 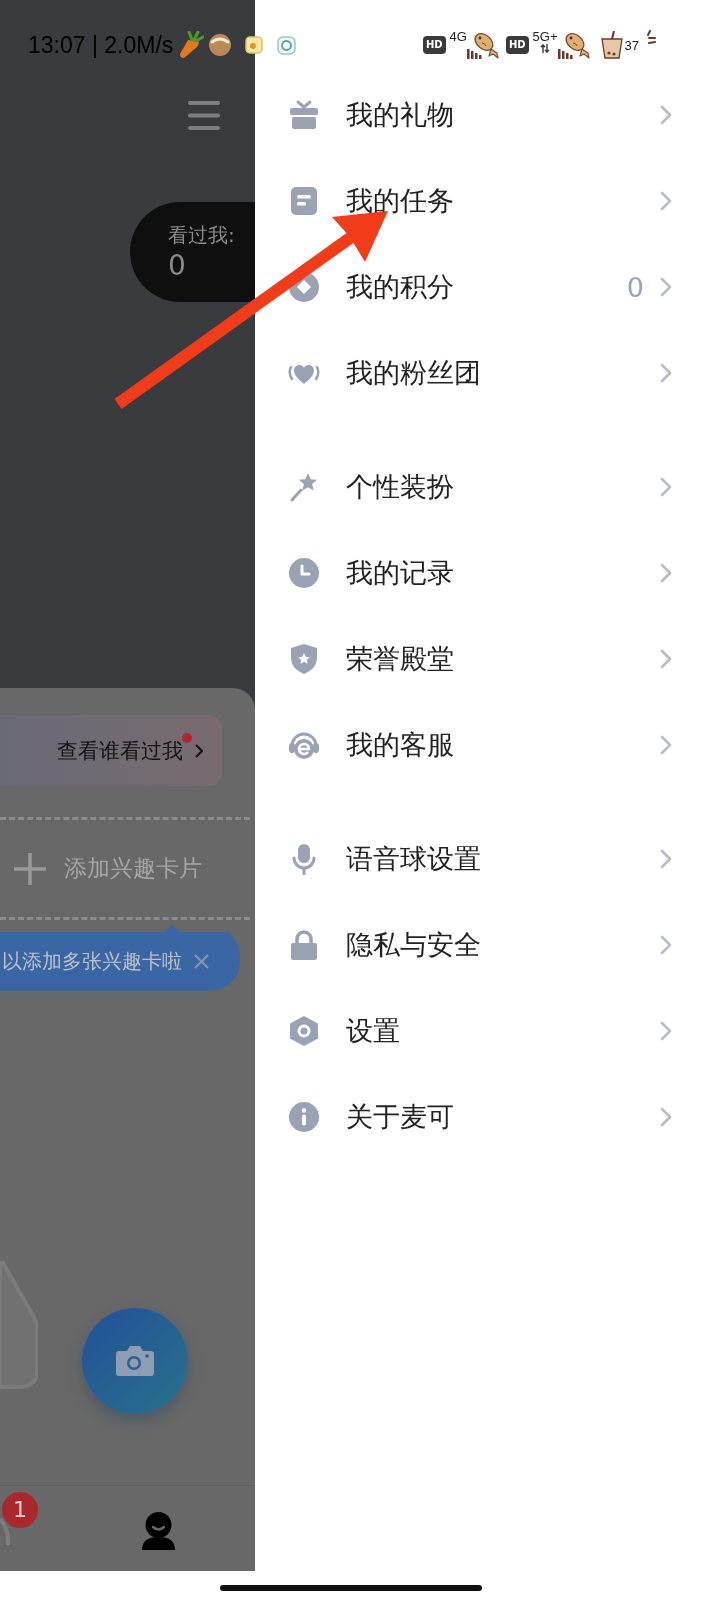 What do you see at coordinates (478, 859) in the screenshot?
I see `menu-item: 语音球设置` at bounding box center [478, 859].